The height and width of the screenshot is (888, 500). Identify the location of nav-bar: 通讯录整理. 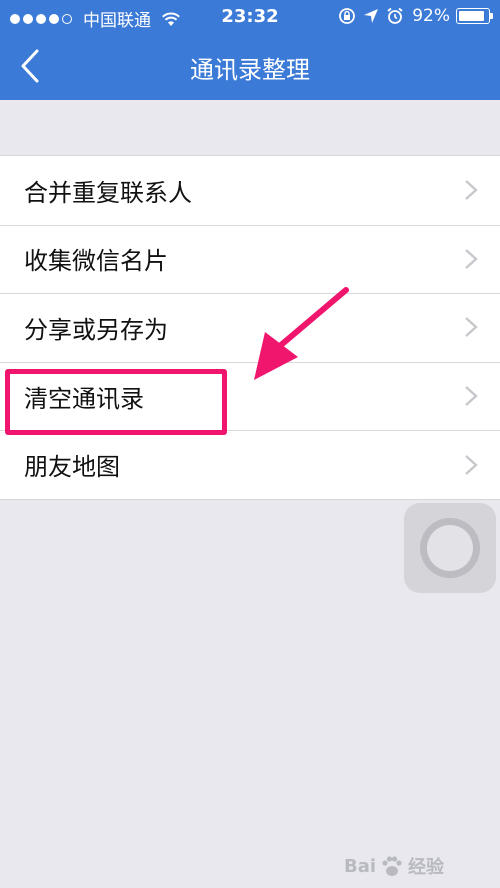
(250, 67).